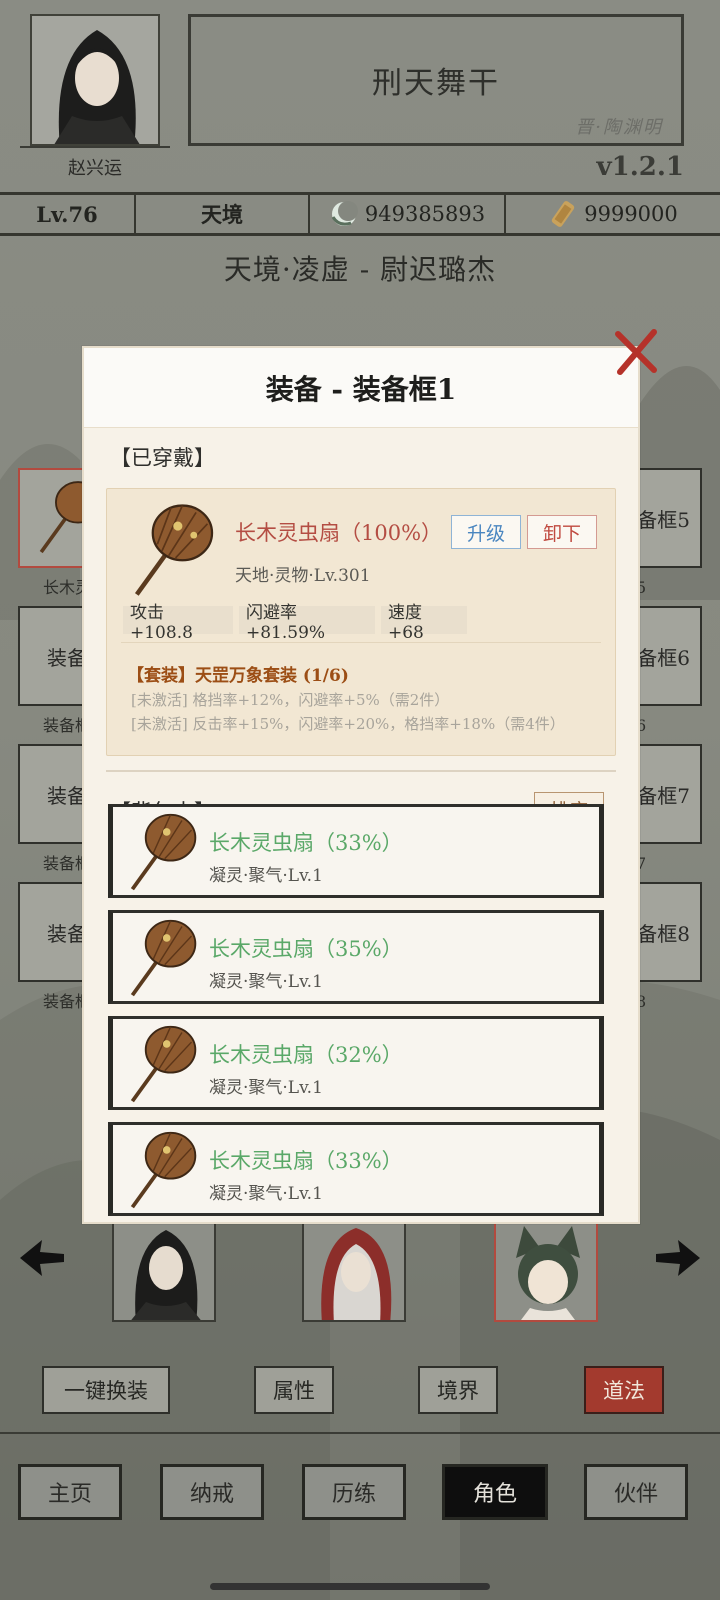 This screenshot has width=720, height=1600. What do you see at coordinates (663, 795) in the screenshot?
I see `slot-text: 备框7` at bounding box center [663, 795].